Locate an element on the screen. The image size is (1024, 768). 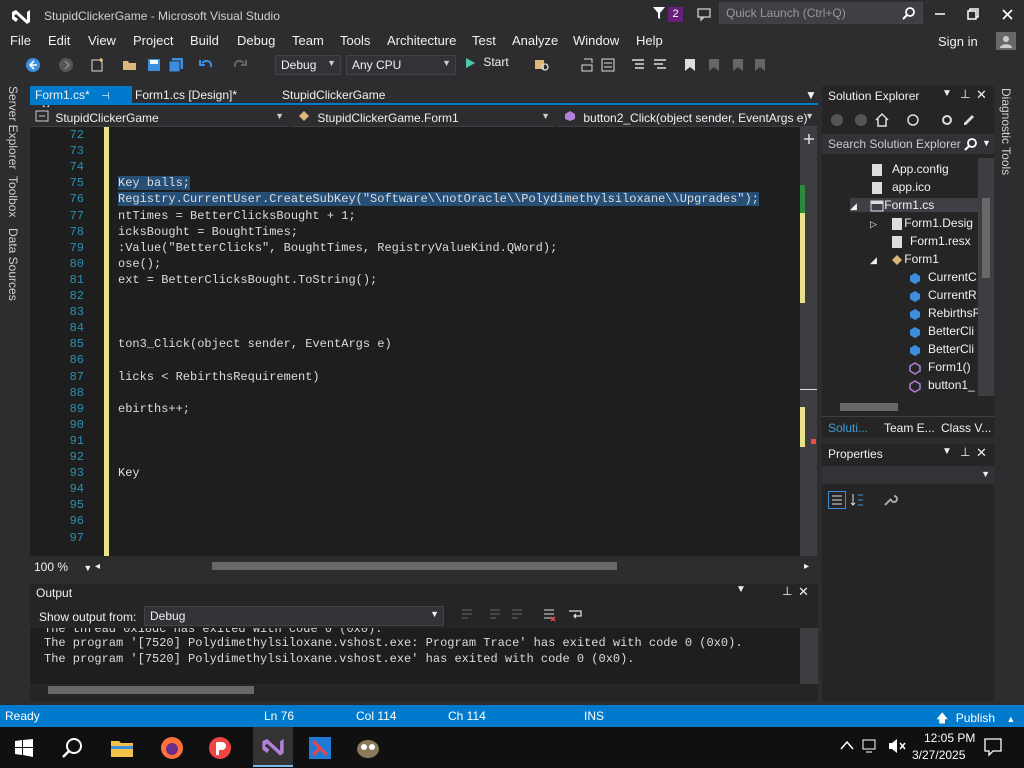
navigate-back-icon is located at coordinates (33, 65).